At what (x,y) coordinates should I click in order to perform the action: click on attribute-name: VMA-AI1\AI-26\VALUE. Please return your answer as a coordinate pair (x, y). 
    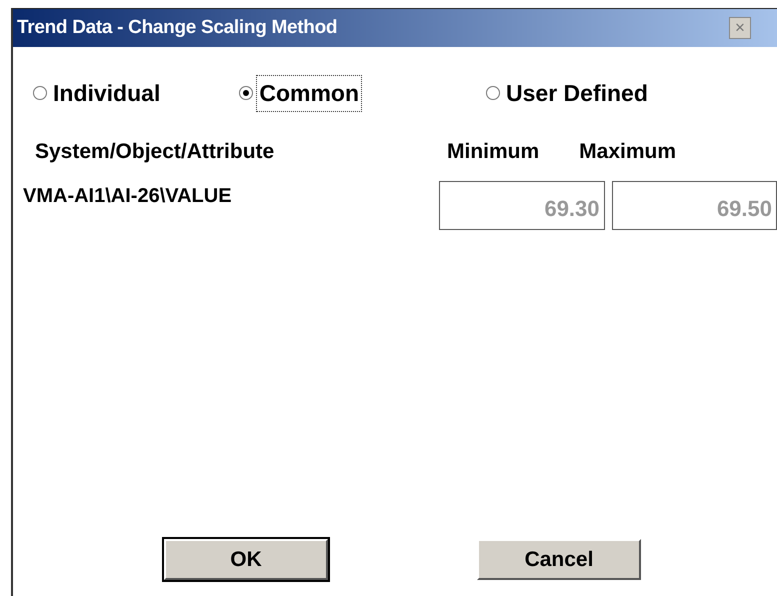
    Looking at the image, I should click on (128, 196).